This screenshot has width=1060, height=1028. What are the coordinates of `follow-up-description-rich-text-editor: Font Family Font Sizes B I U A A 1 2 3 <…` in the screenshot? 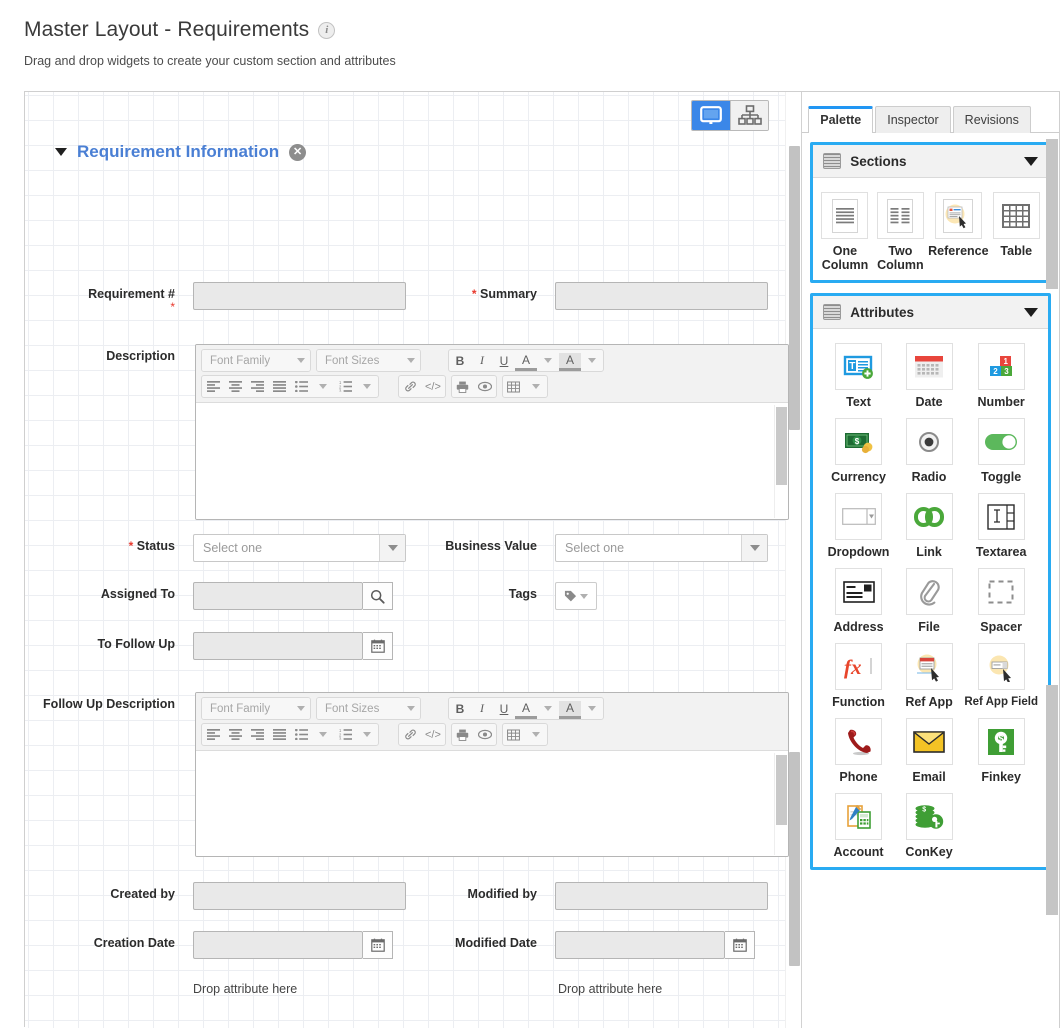 It's located at (492, 774).